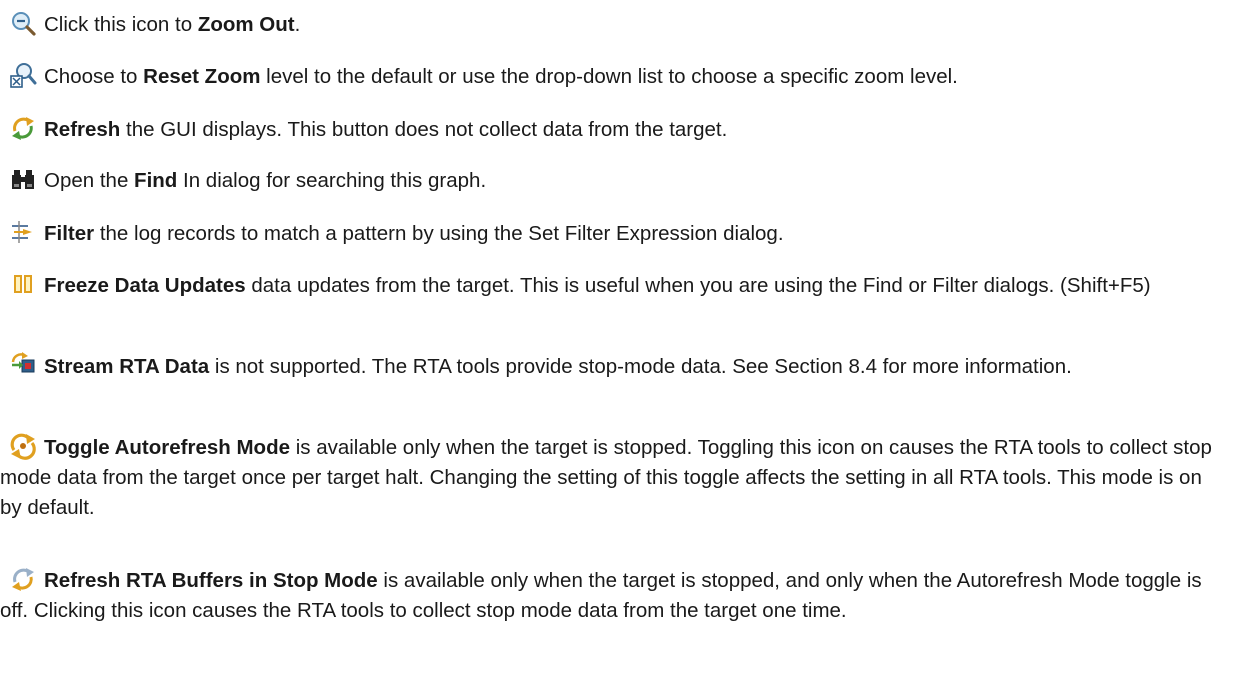 Image resolution: width=1235 pixels, height=680 pixels. Describe the element at coordinates (69, 233) in the screenshot. I see `entry-bold: Filter` at that location.